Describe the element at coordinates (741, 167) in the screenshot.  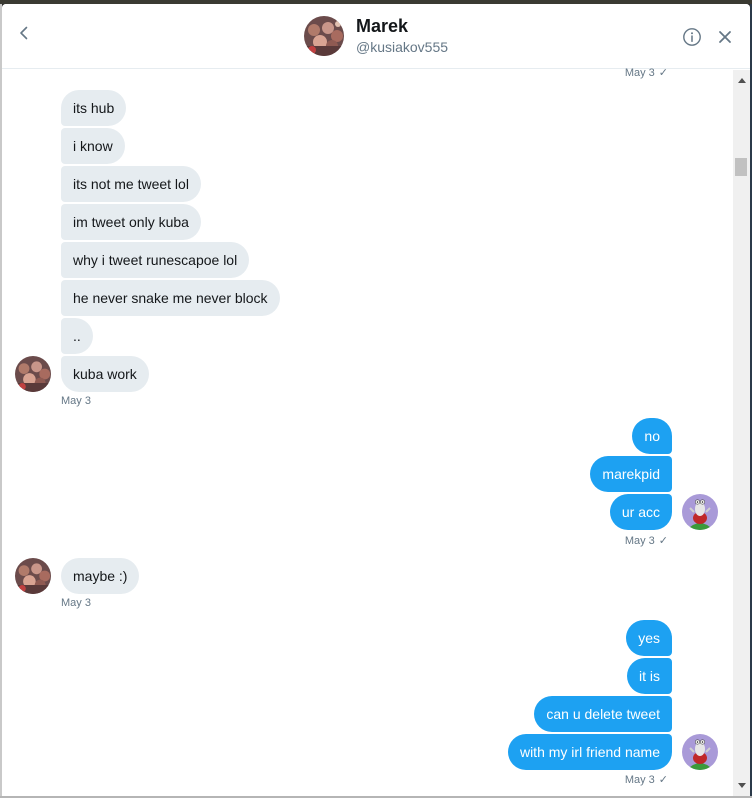
I see `scrollbar-thumb` at that location.